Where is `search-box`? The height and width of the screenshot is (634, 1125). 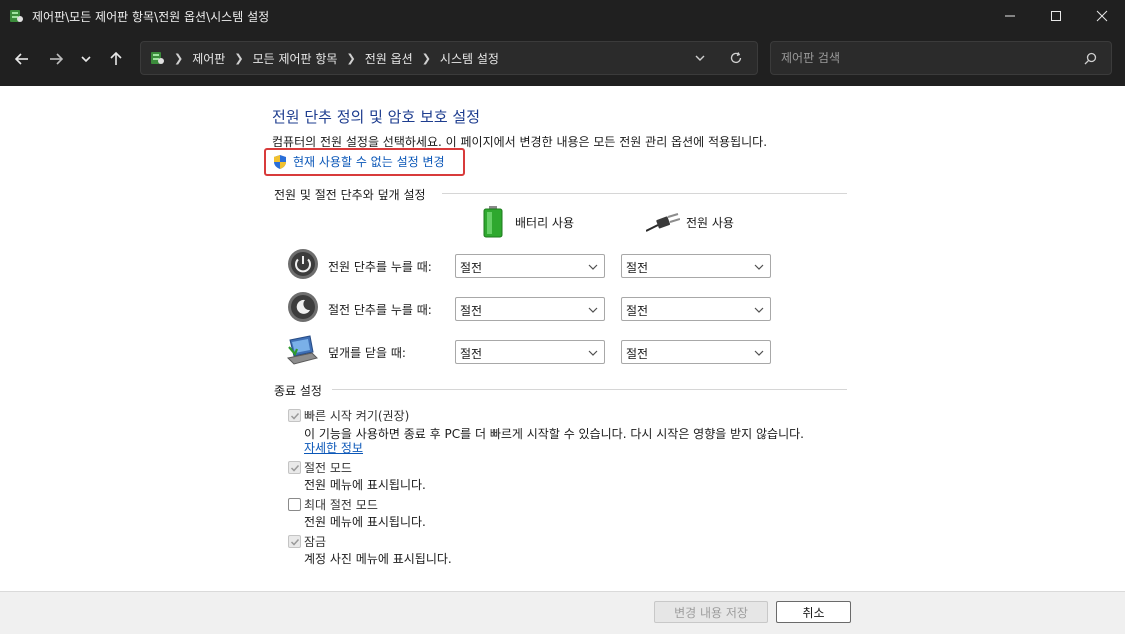
search-box is located at coordinates (941, 58).